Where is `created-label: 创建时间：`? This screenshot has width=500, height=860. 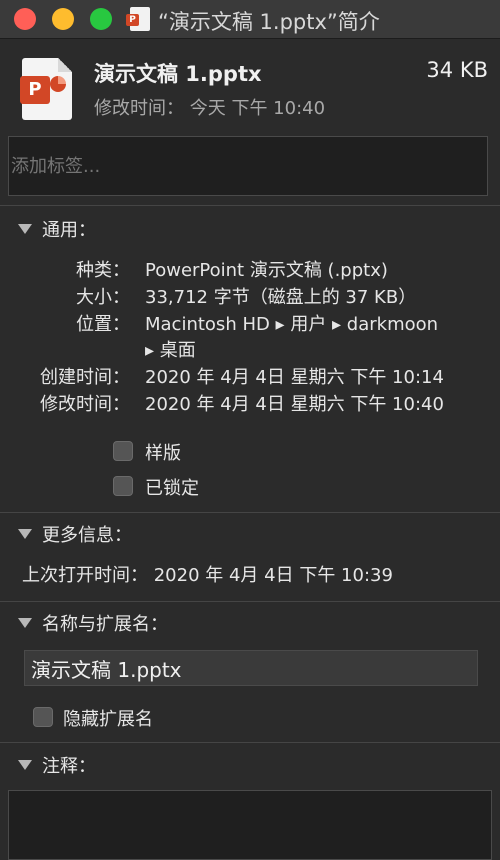
created-label: 创建时间： is located at coordinates (85, 377).